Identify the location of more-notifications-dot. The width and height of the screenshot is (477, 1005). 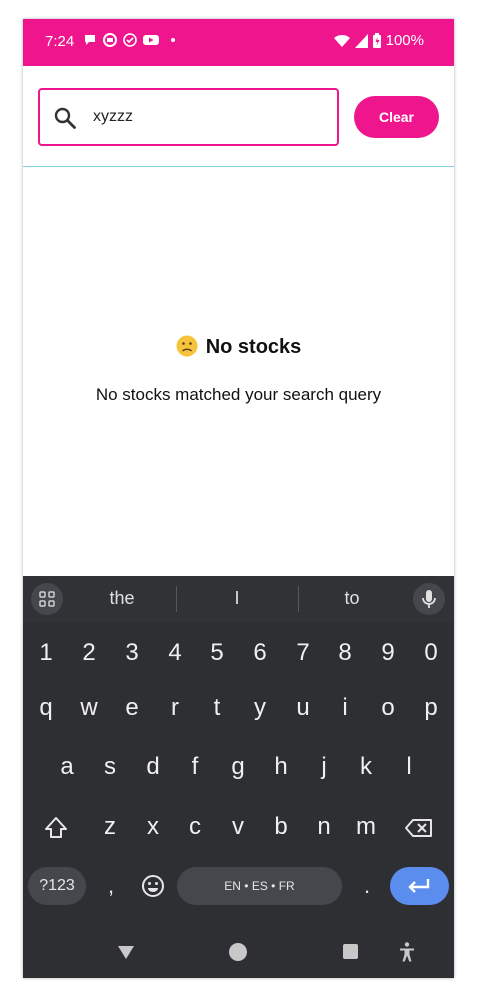
(173, 40).